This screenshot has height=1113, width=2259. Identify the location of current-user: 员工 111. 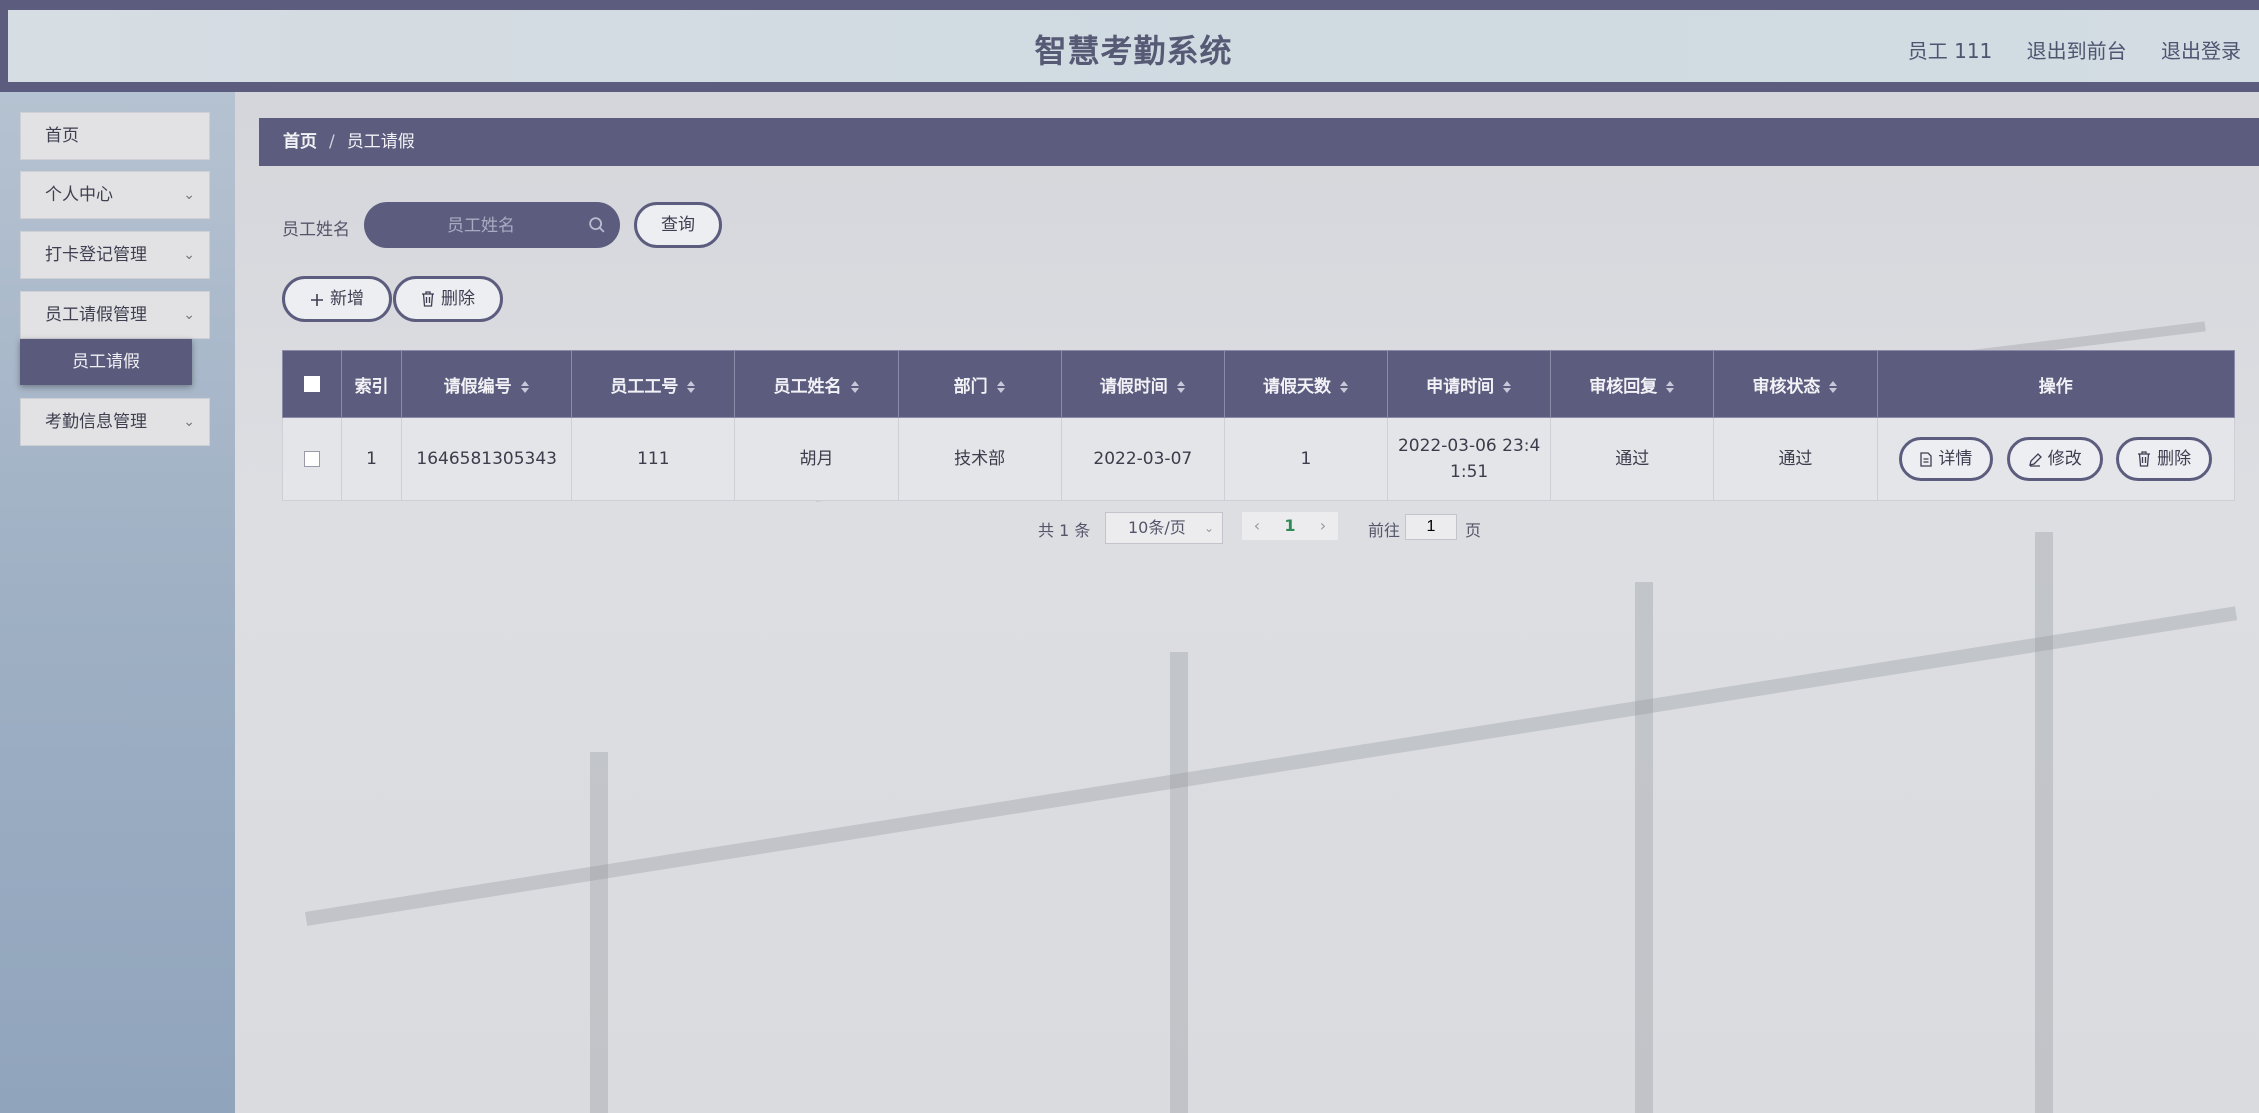
(1950, 51).